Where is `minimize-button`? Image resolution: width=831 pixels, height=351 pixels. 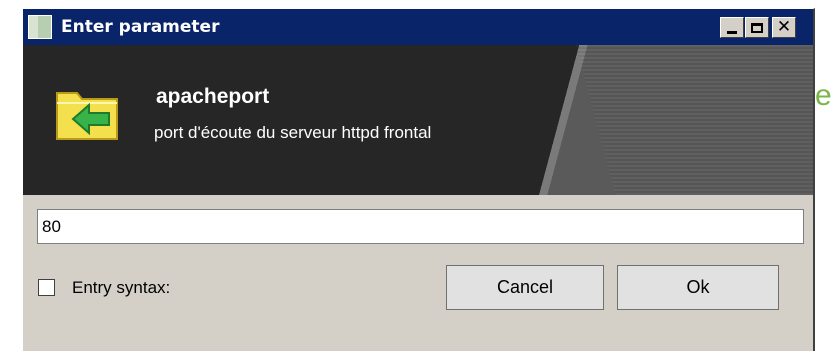 minimize-button is located at coordinates (732, 27).